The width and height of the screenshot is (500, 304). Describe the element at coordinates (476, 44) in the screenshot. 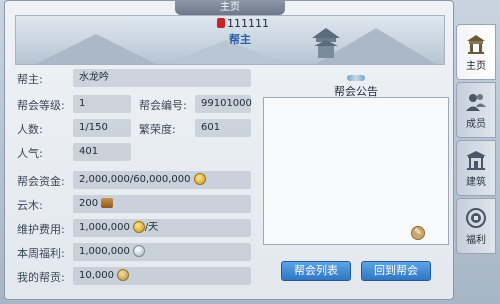

I see `home-icon` at that location.